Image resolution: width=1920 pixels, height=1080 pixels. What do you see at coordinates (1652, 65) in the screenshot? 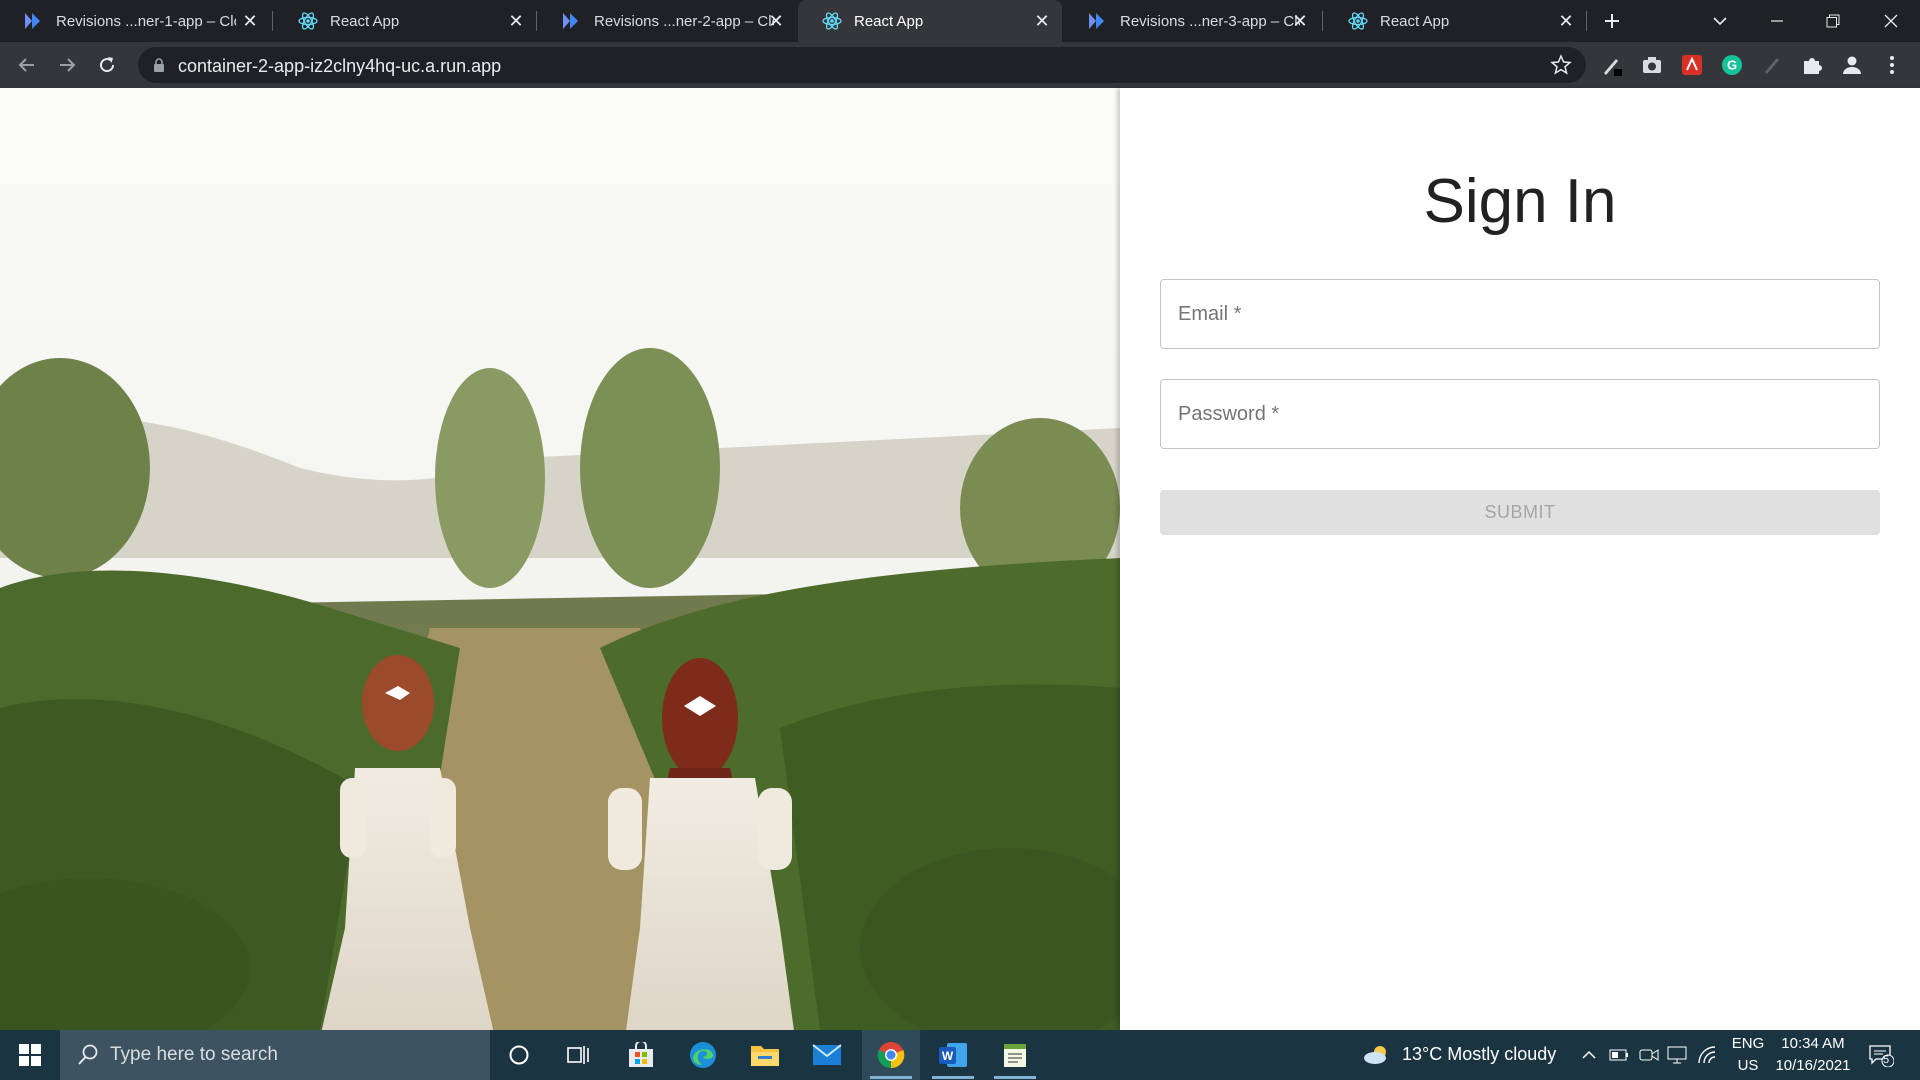
I see `camera-extension-icon` at bounding box center [1652, 65].